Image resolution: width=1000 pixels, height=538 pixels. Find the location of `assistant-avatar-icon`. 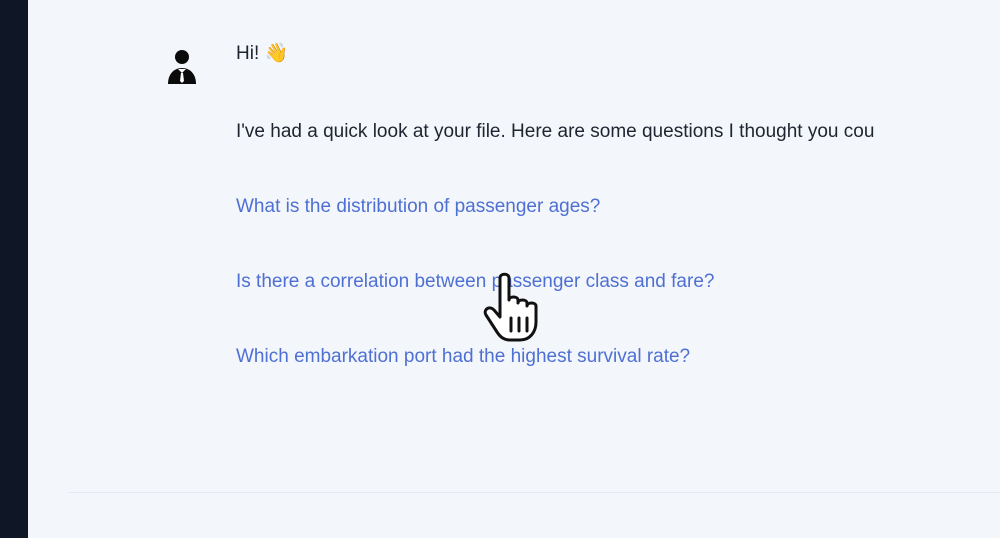

assistant-avatar-icon is located at coordinates (182, 67).